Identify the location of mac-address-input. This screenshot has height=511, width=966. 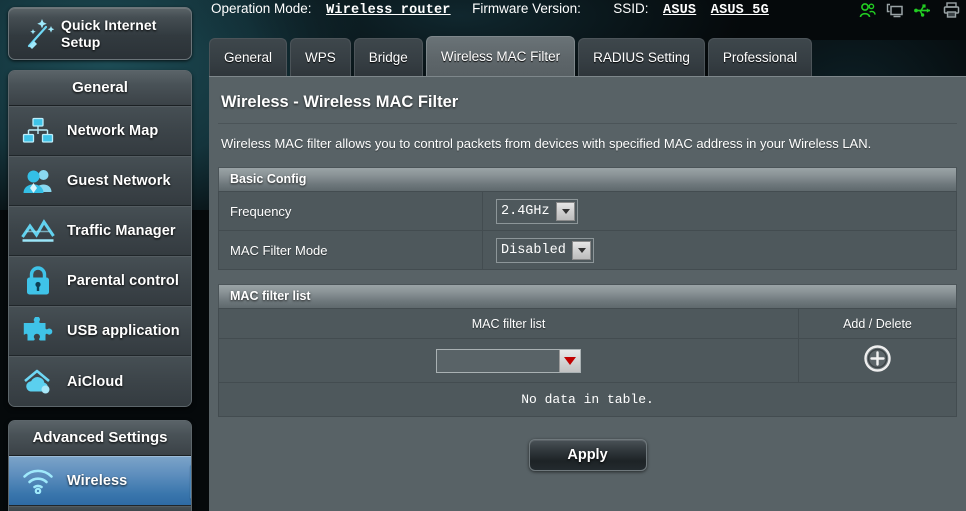
(498, 360).